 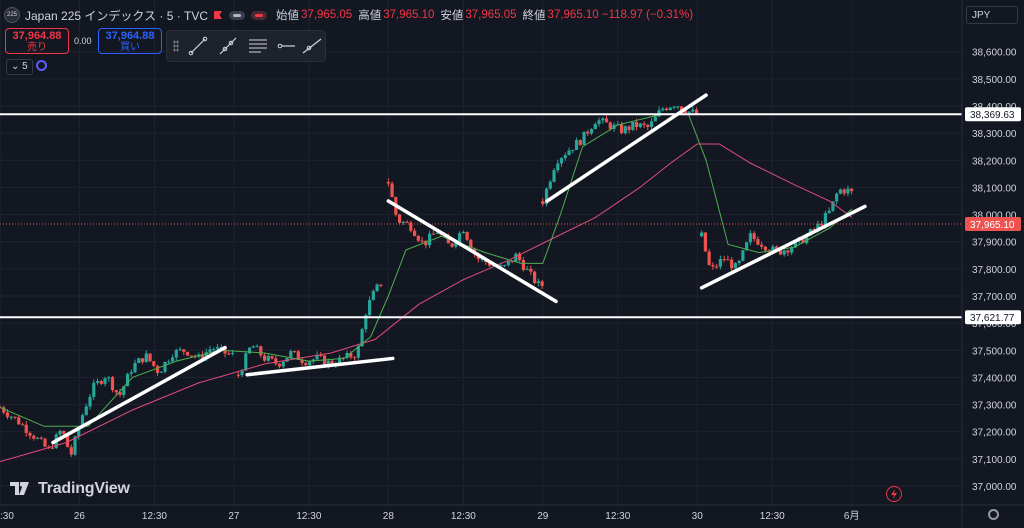 I want to click on trendline-tool-icon, so click(x=198, y=46).